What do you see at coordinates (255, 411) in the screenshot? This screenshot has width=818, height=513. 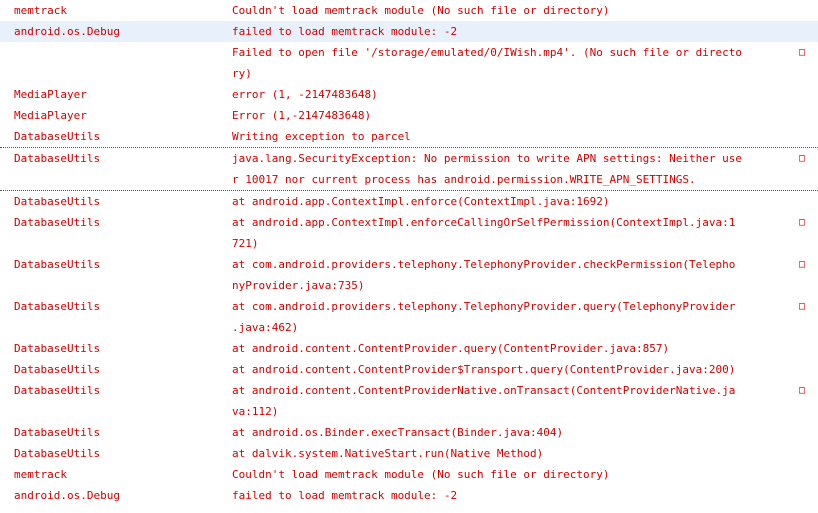 I see `log-message-line: va:112)` at bounding box center [255, 411].